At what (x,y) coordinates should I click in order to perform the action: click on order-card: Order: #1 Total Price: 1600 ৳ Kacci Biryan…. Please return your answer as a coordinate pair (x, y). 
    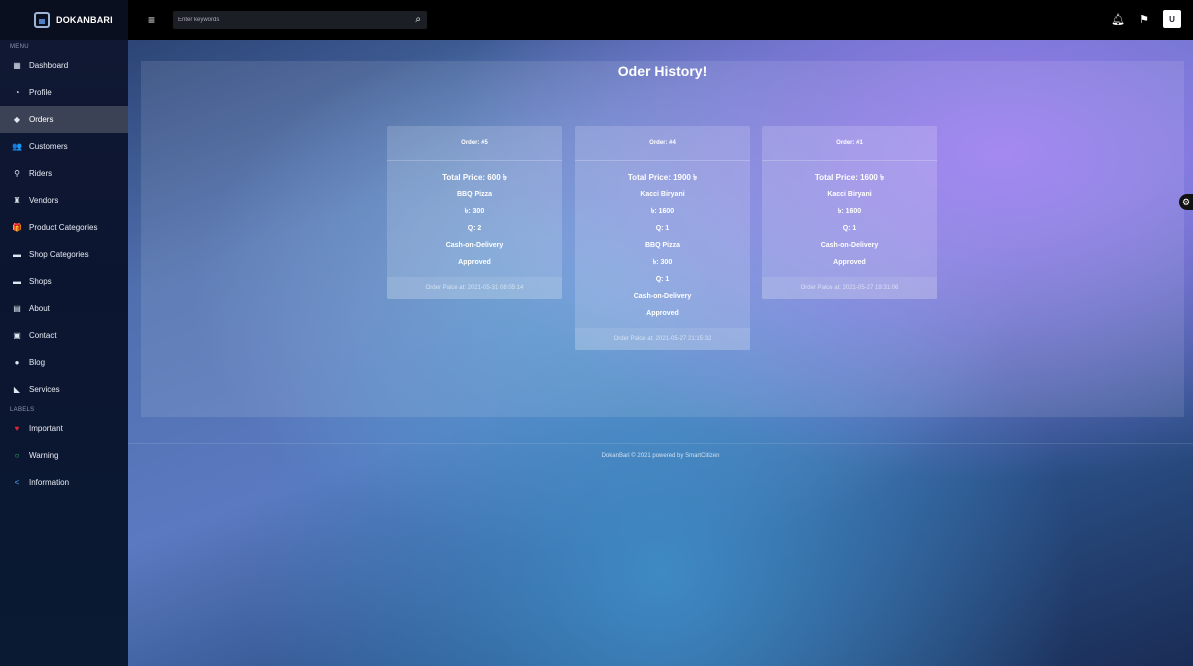
    Looking at the image, I should click on (849, 212).